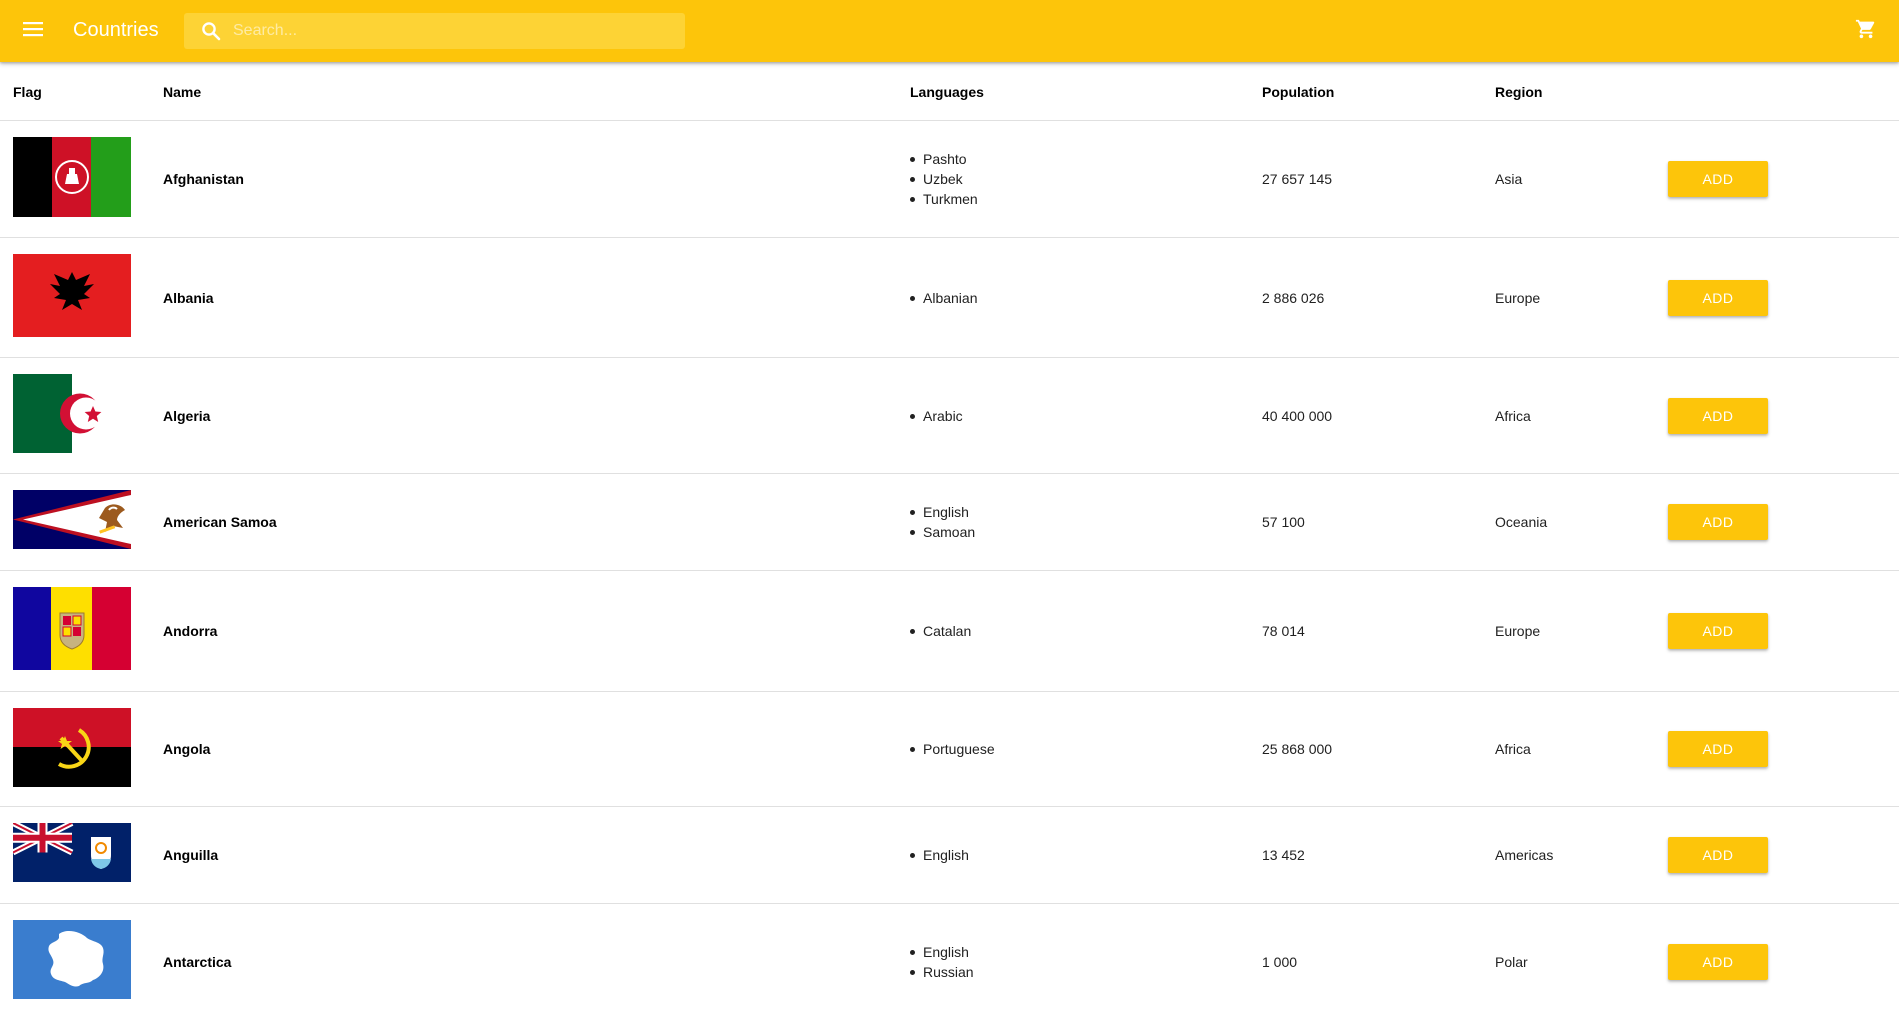 The height and width of the screenshot is (1021, 1899). Describe the element at coordinates (190, 631) in the screenshot. I see `country-name: Andorra` at that location.